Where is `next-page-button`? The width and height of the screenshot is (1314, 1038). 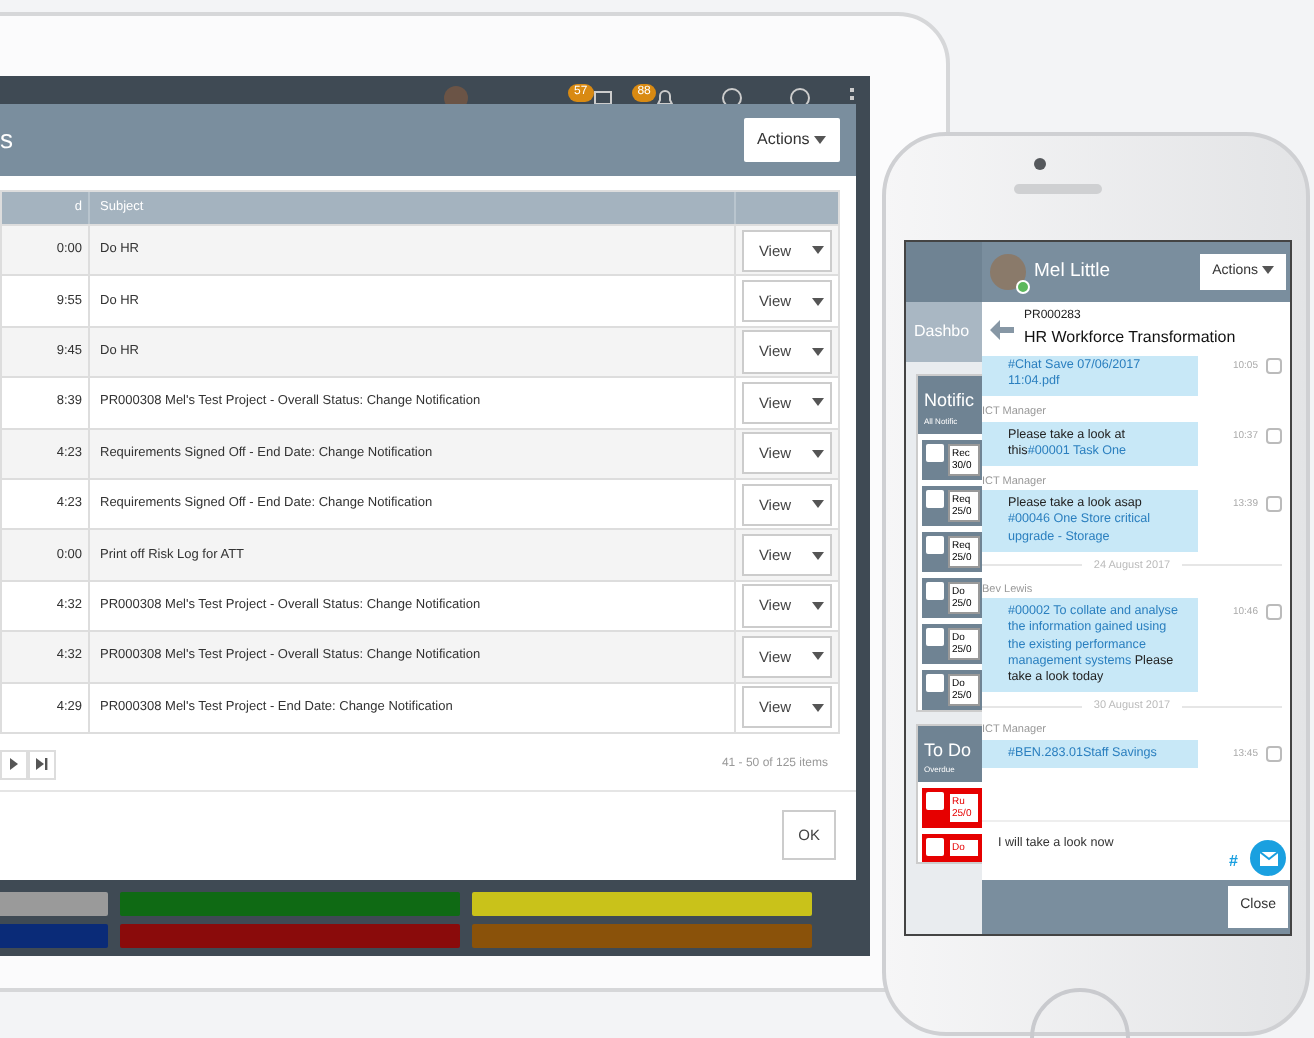 next-page-button is located at coordinates (14, 764).